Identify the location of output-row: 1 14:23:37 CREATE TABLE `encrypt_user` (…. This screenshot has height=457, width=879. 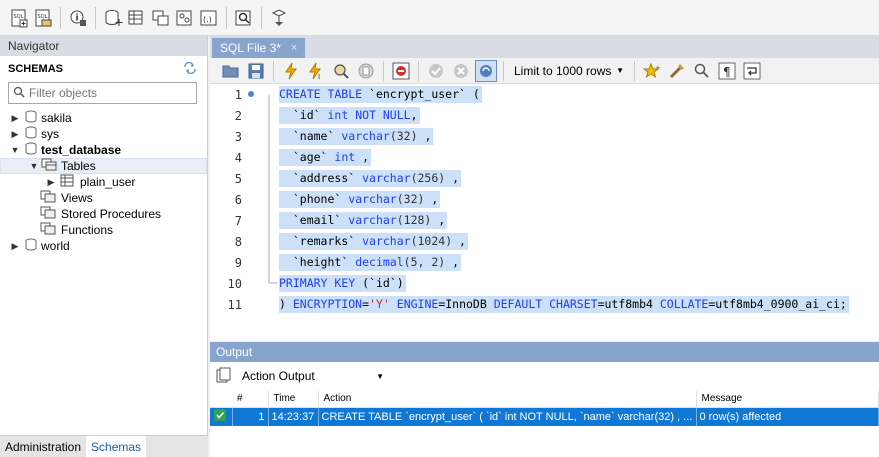
(544, 416).